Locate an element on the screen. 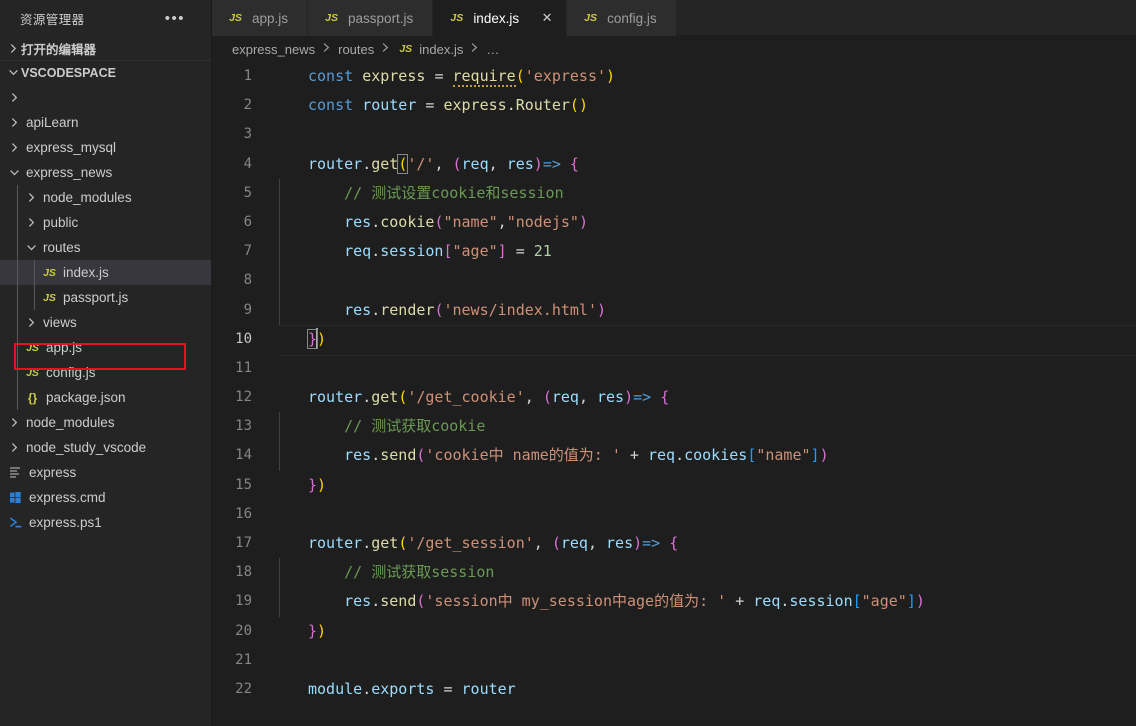  tab-config-js: JS config.js is located at coordinates (622, 18).